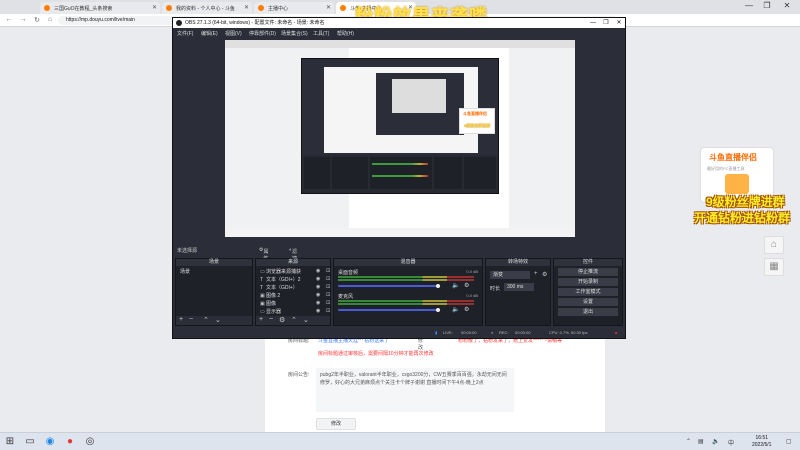 Image resolution: width=800 pixels, height=450 pixels. I want to click on sources-dock-footer: + − ⚙ ⌃ ⌄, so click(293, 320).